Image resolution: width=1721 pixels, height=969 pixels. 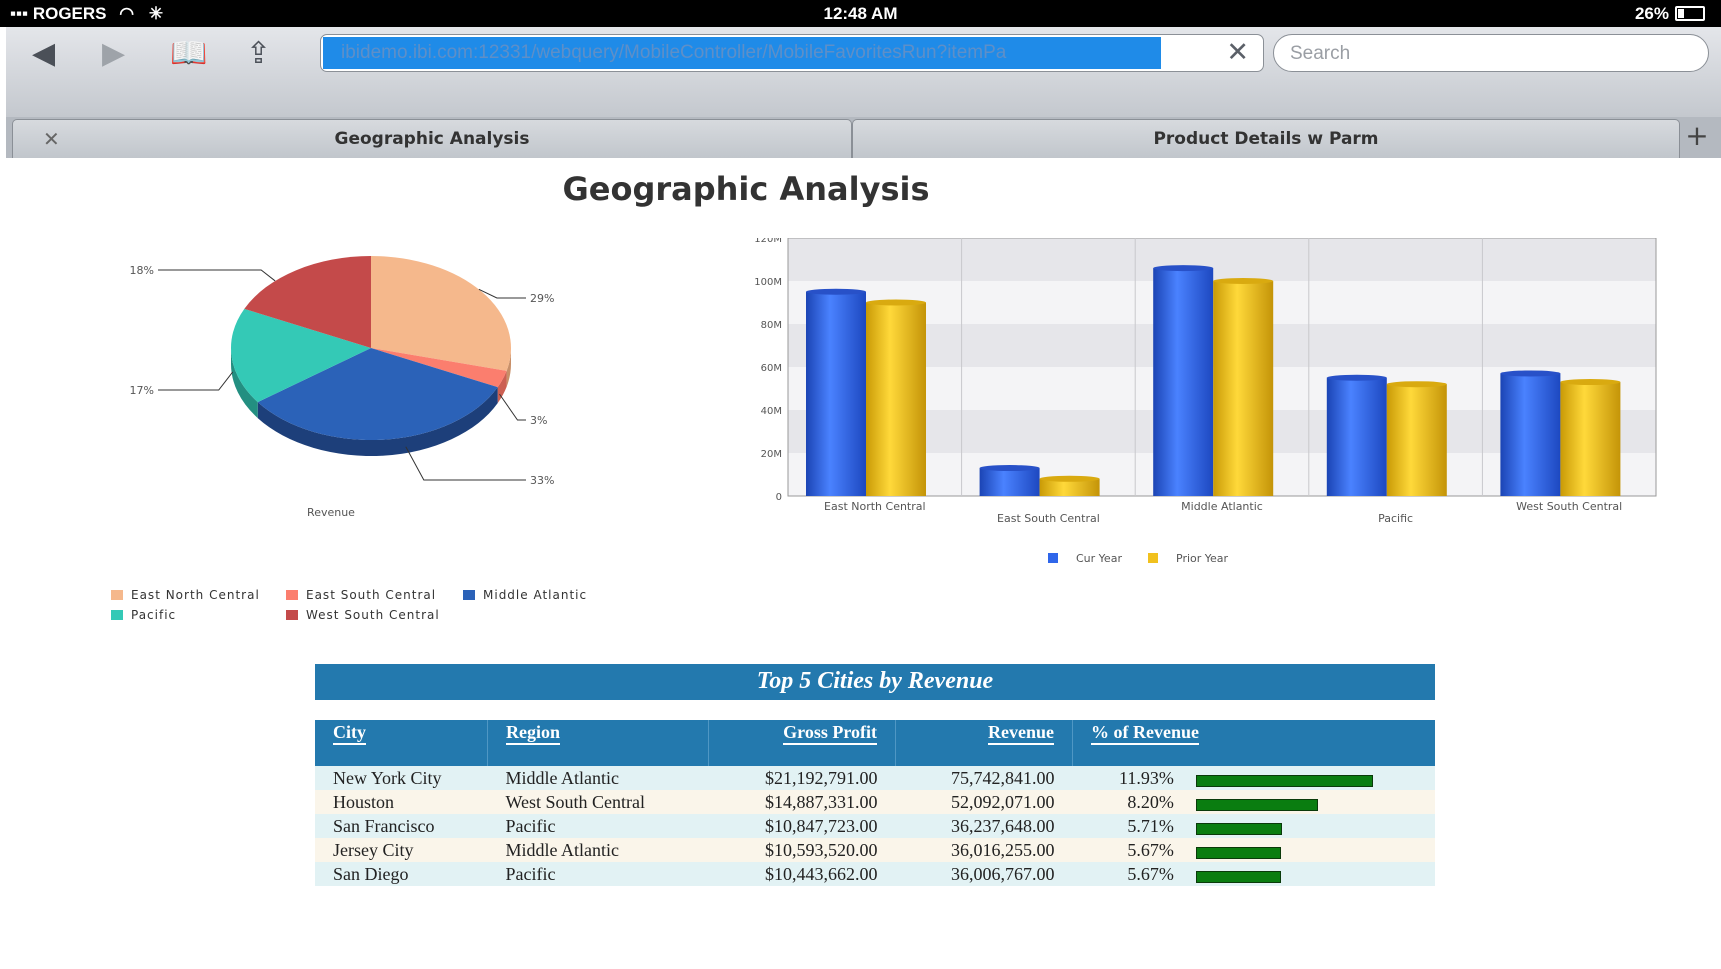 I want to click on header-label: Gross Profit, so click(x=830, y=733).